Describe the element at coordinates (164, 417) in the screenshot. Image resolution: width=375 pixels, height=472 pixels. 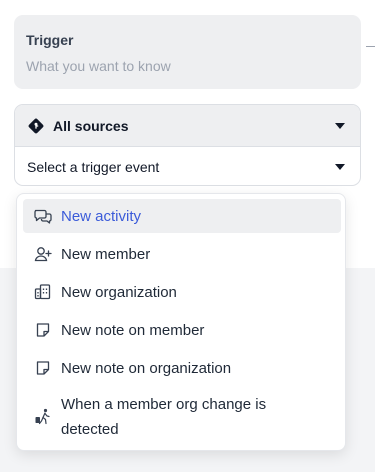
I see `menu-item-label: When a member org change is detected` at that location.